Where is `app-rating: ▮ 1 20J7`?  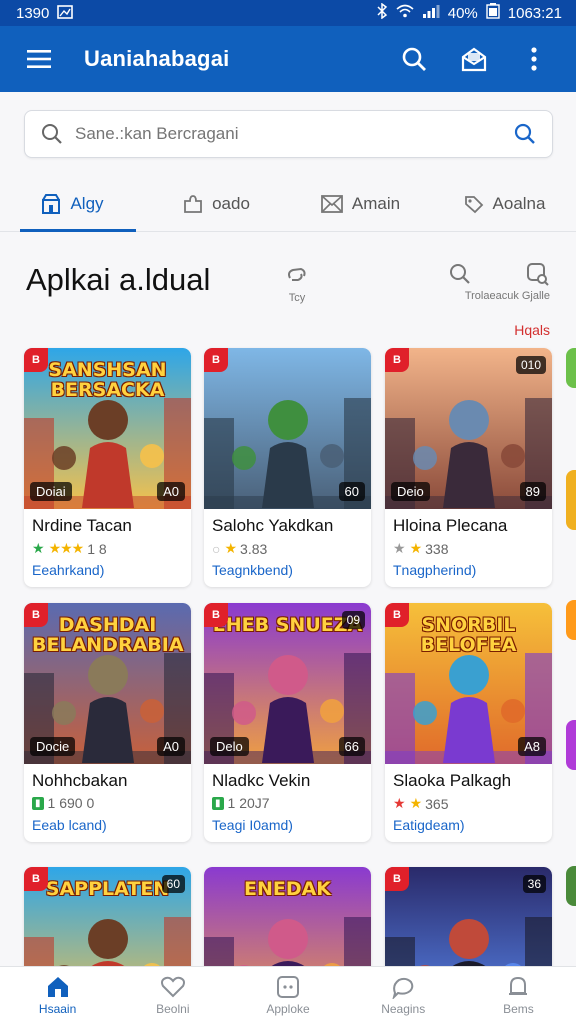
app-rating: ▮ 1 20J7 is located at coordinates (241, 803).